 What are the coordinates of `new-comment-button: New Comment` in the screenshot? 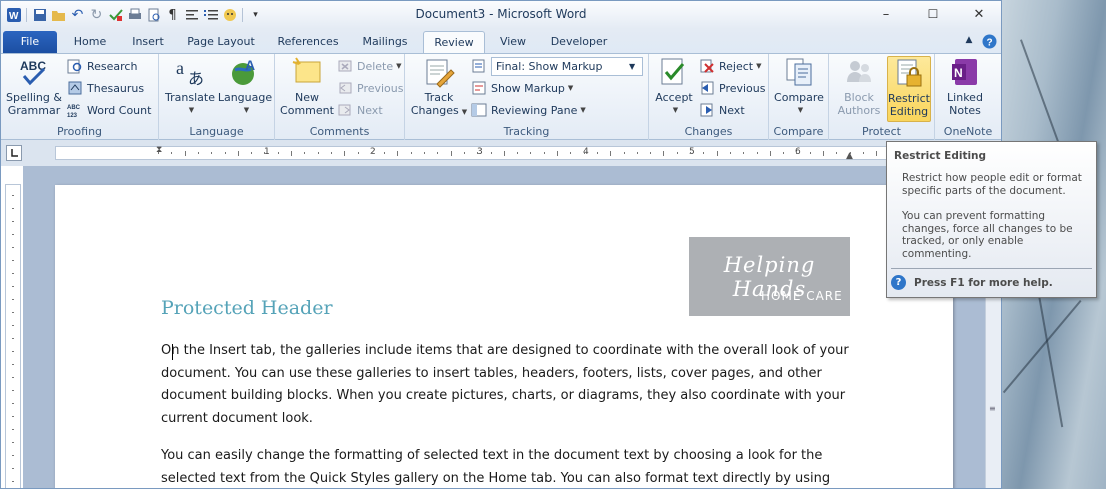 It's located at (307, 86).